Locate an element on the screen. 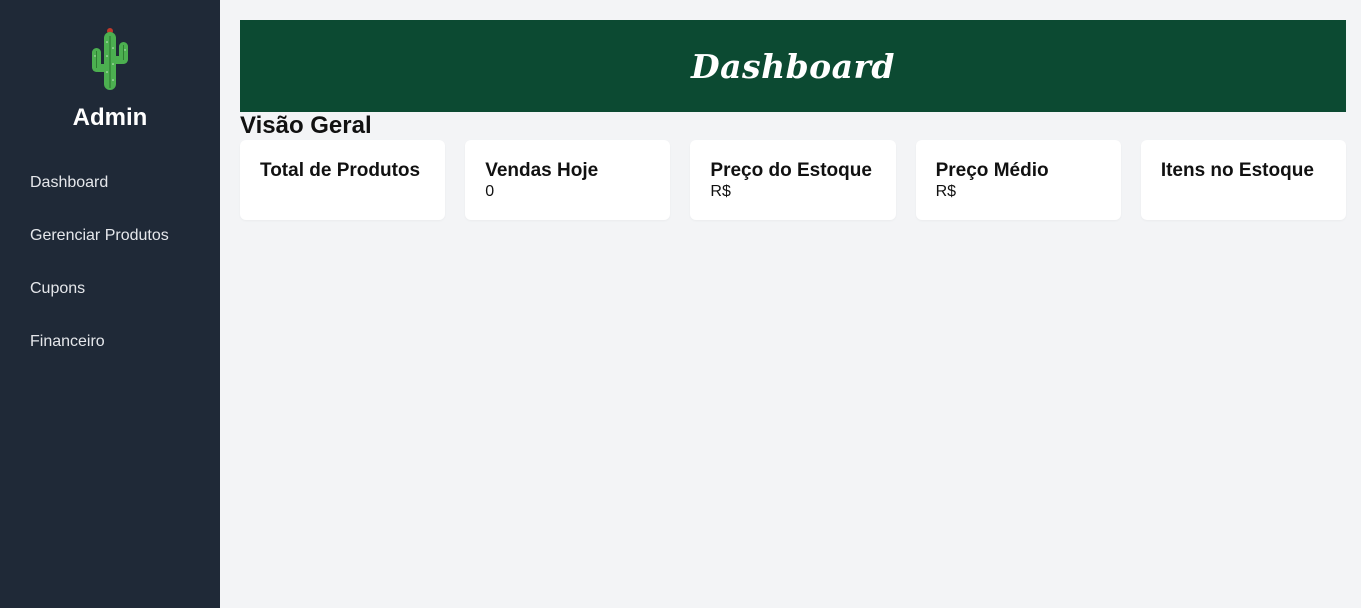  stat-card-itens-estoque: Itens no Estoque is located at coordinates (1243, 180).